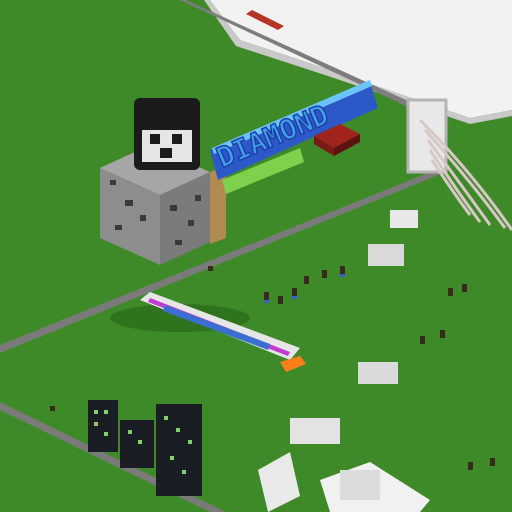 This screenshot has height=512, width=512. Describe the element at coordinates (167, 134) in the screenshot. I see `skull-head-icon` at that location.